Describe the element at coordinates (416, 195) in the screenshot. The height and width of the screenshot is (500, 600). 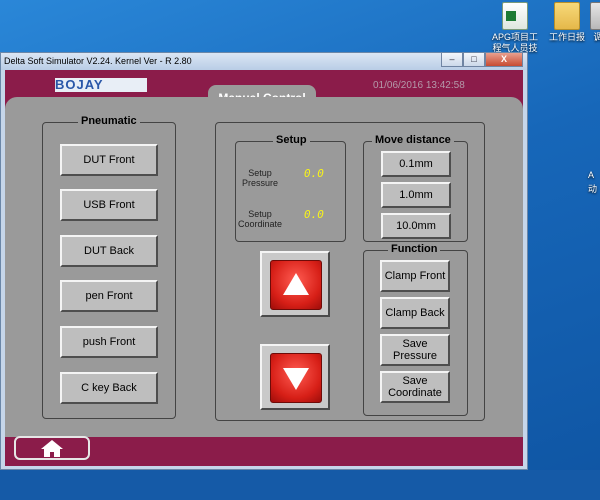
I see `move-1-0mm-button: 1.0mm` at that location.